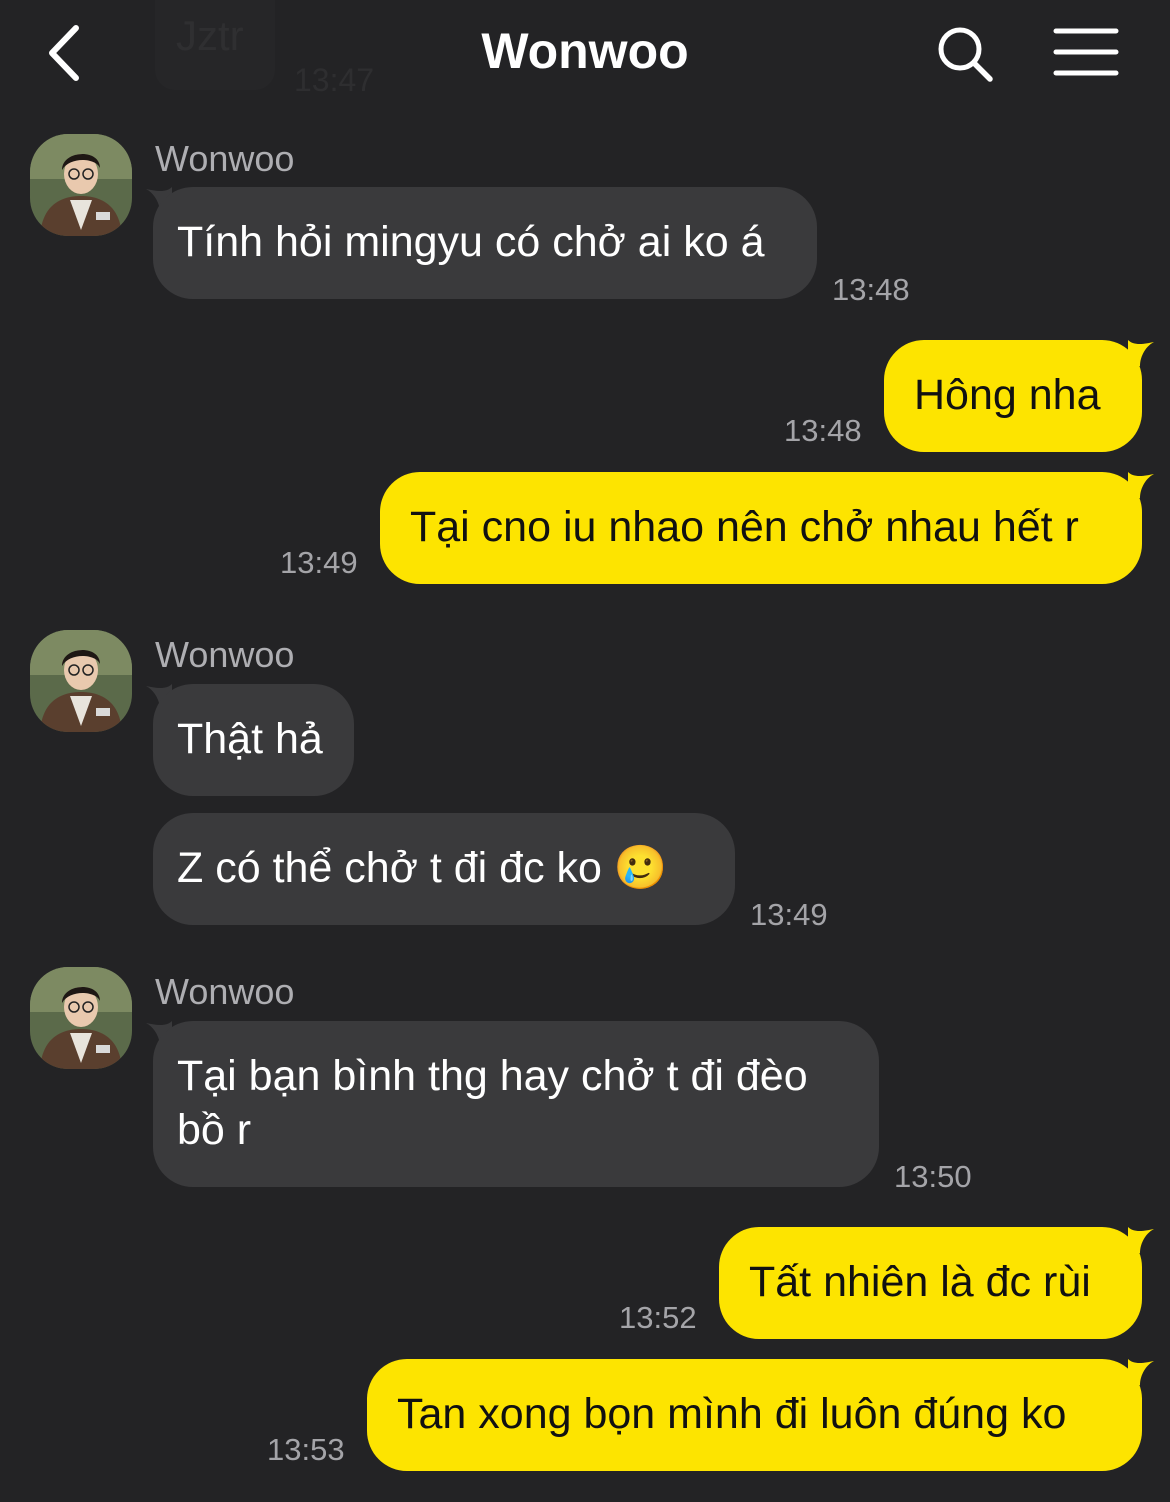 This screenshot has width=1170, height=1502. What do you see at coordinates (585, 55) in the screenshot?
I see `chat-header: Wonwoo` at bounding box center [585, 55].